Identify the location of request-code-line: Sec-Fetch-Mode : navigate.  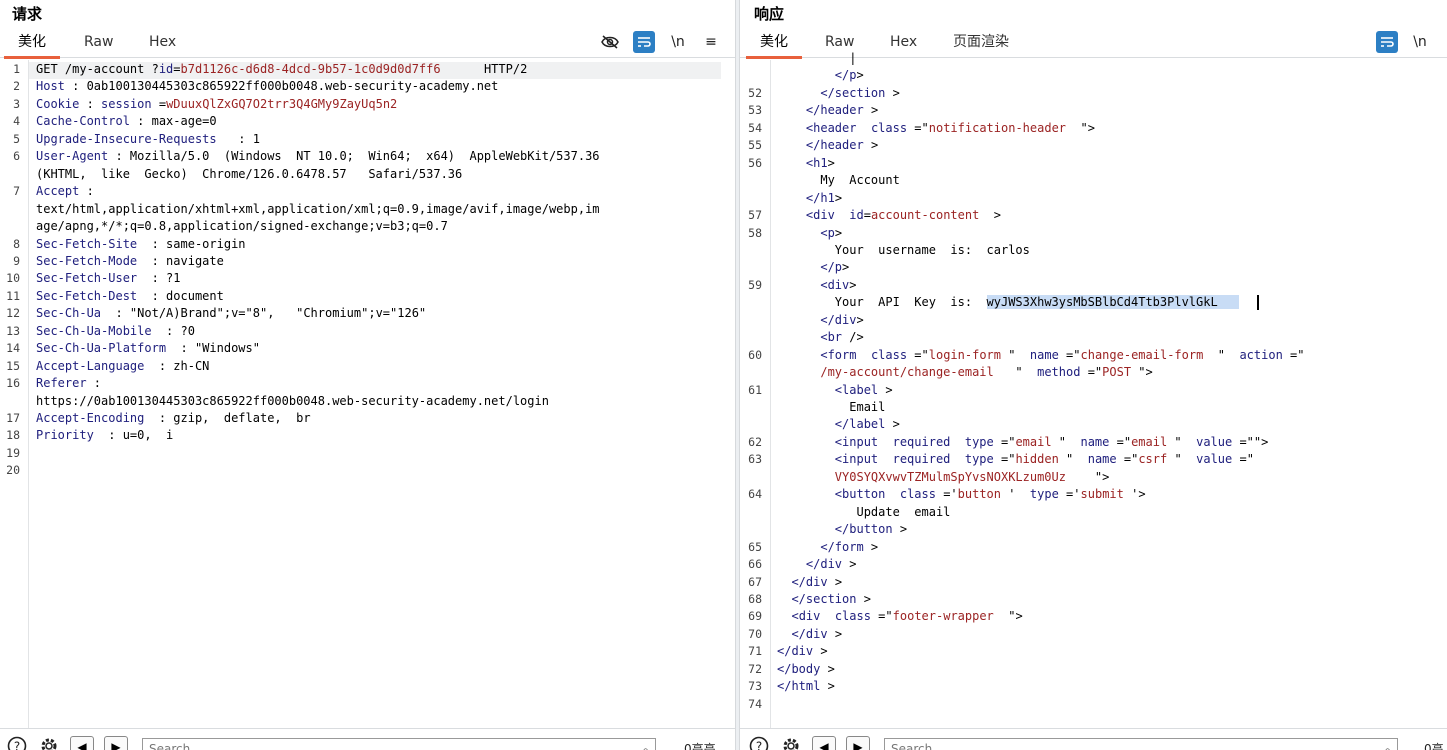
(130, 261).